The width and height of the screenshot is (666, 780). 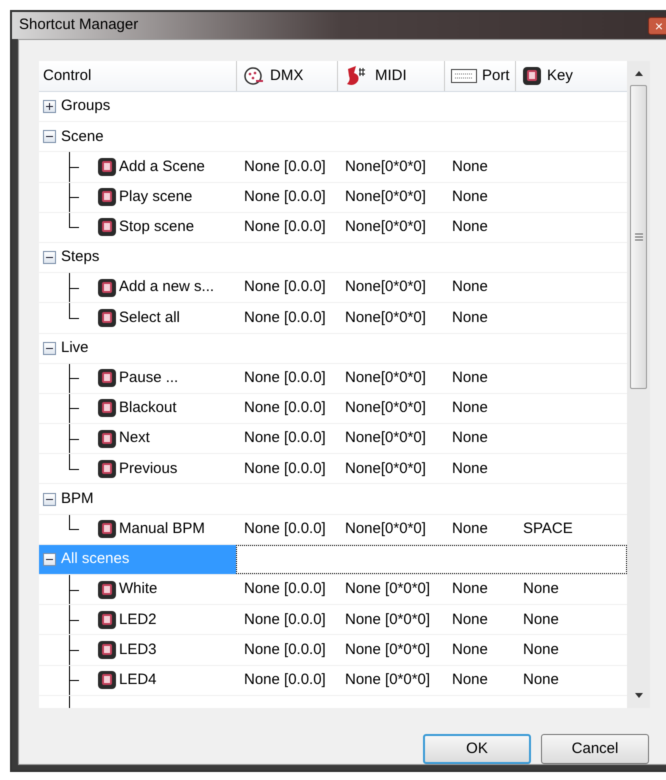 I want to click on group-label: BPM, so click(x=77, y=498).